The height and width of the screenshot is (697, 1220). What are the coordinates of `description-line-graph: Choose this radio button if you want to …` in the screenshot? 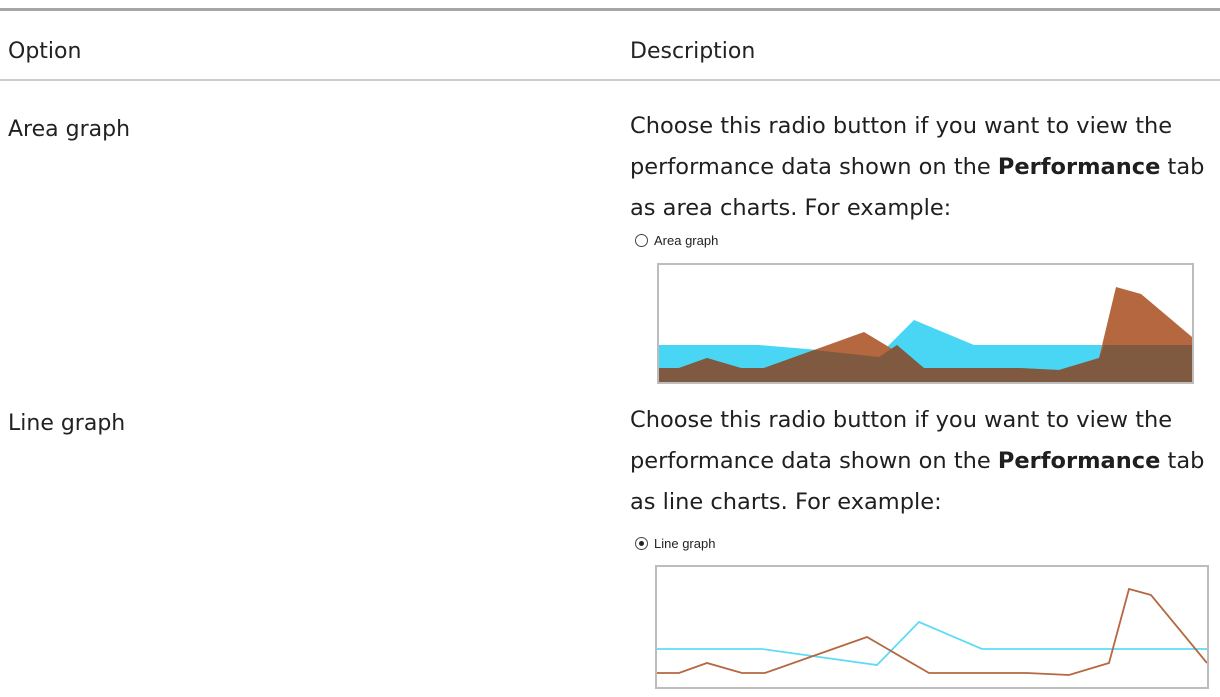 It's located at (922, 461).